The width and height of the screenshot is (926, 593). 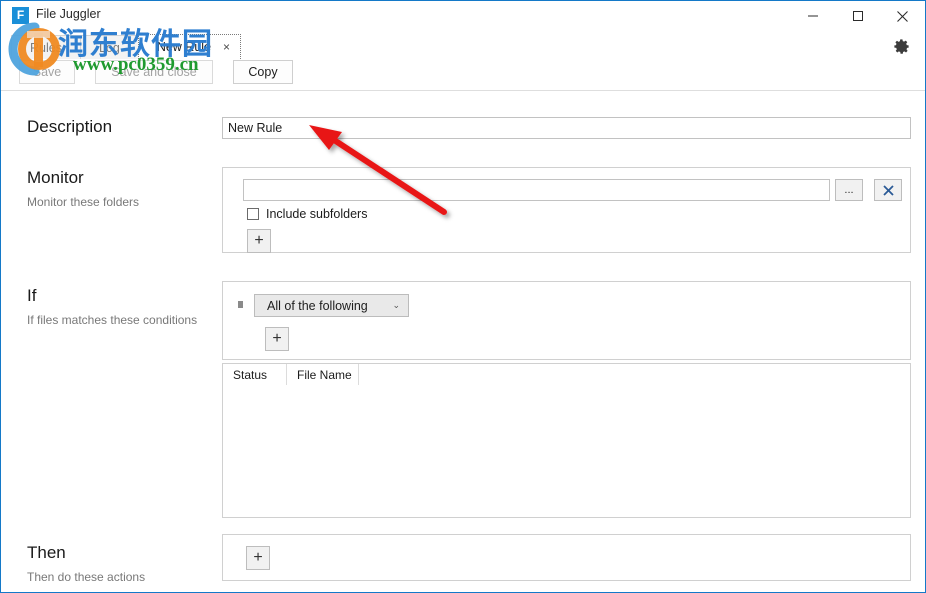 I want to click on file-list-header: Status File Name, so click(x=566, y=375).